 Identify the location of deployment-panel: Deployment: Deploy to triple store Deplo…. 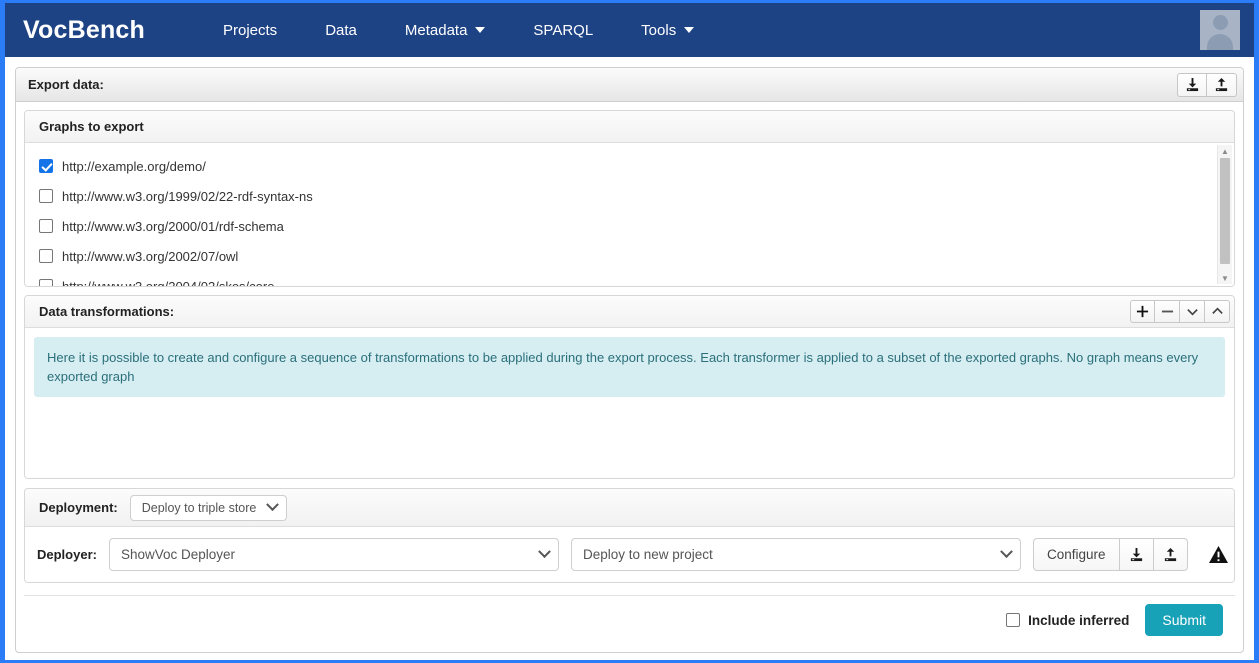
(629, 535).